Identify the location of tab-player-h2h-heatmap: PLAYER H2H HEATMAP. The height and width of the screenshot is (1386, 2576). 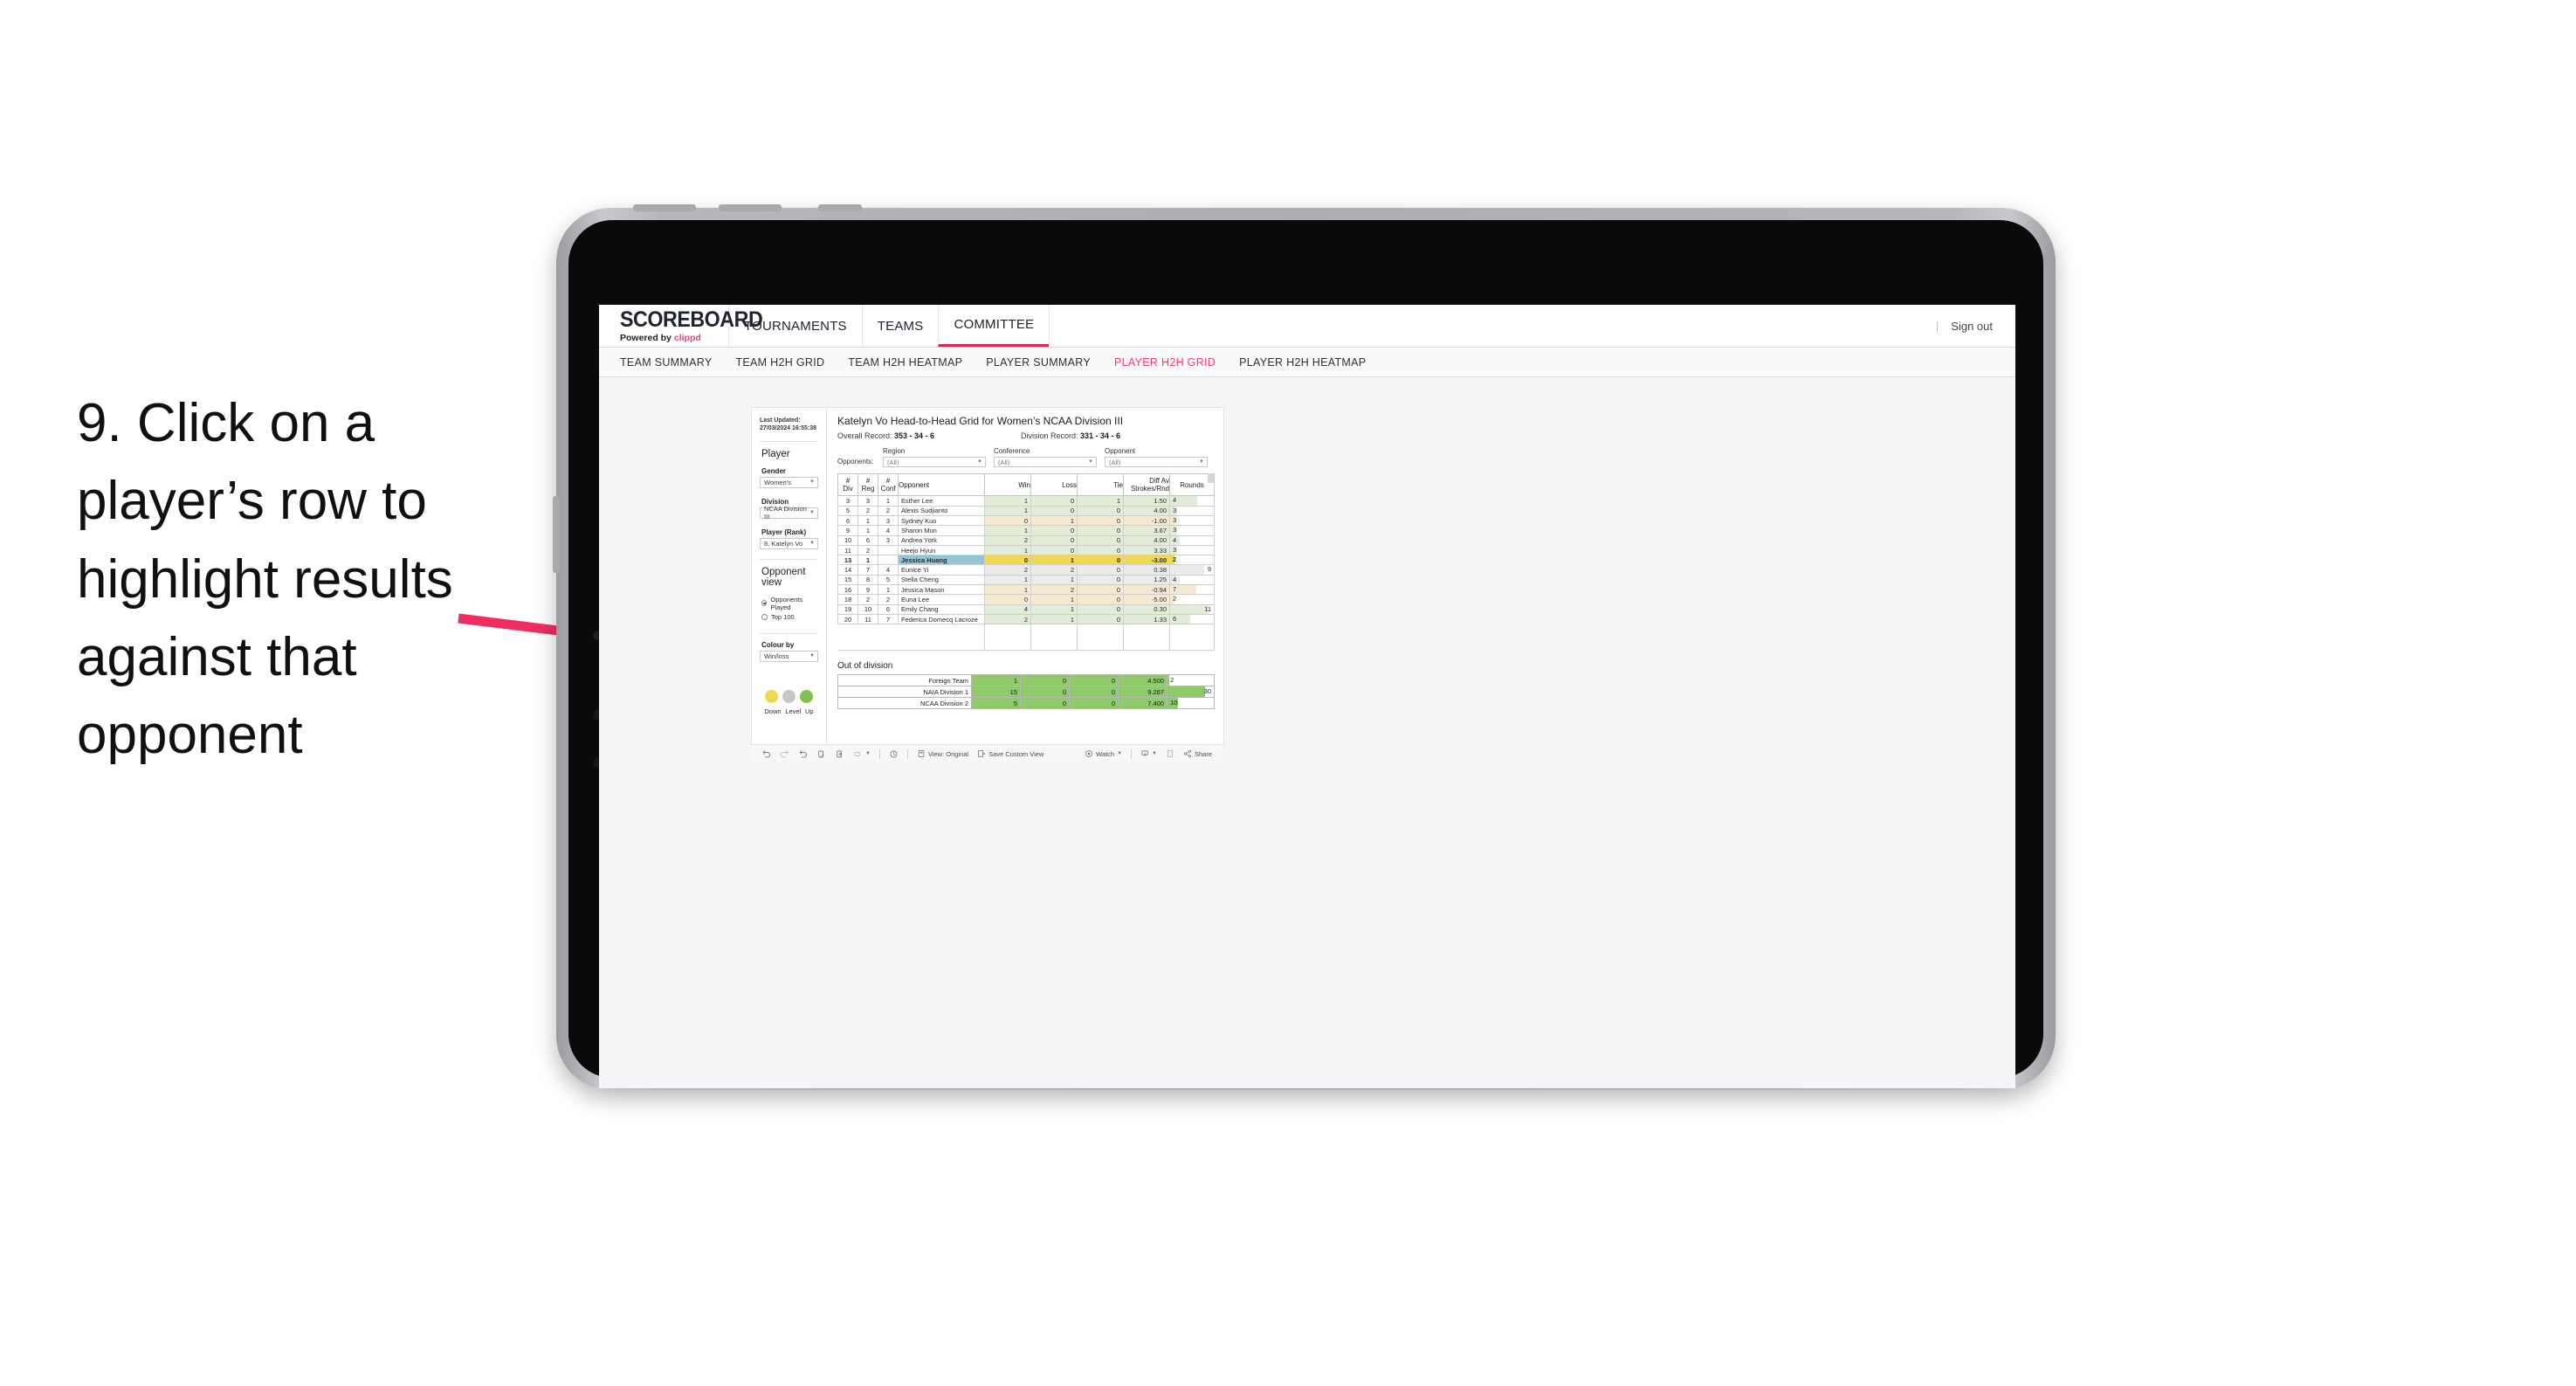
(1302, 362).